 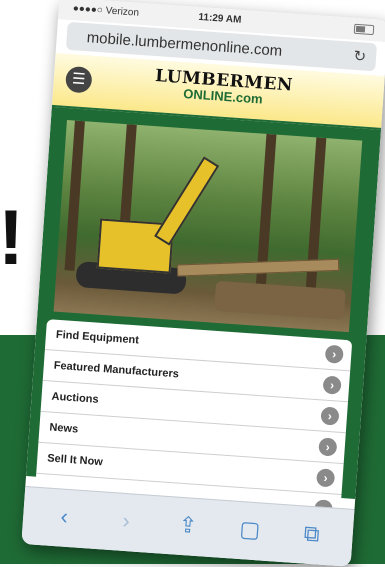 What do you see at coordinates (224, 87) in the screenshot?
I see `site-logo: LUMBERMEN ONLINE.com` at bounding box center [224, 87].